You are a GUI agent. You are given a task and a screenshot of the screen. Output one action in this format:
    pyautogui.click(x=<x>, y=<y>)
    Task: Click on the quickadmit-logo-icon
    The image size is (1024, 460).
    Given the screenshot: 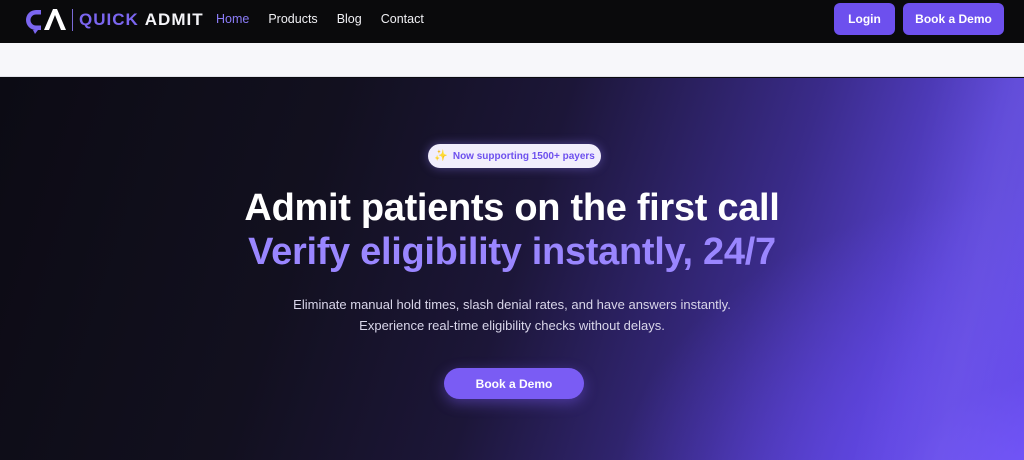 What is the action you would take?
    pyautogui.click(x=46, y=21)
    